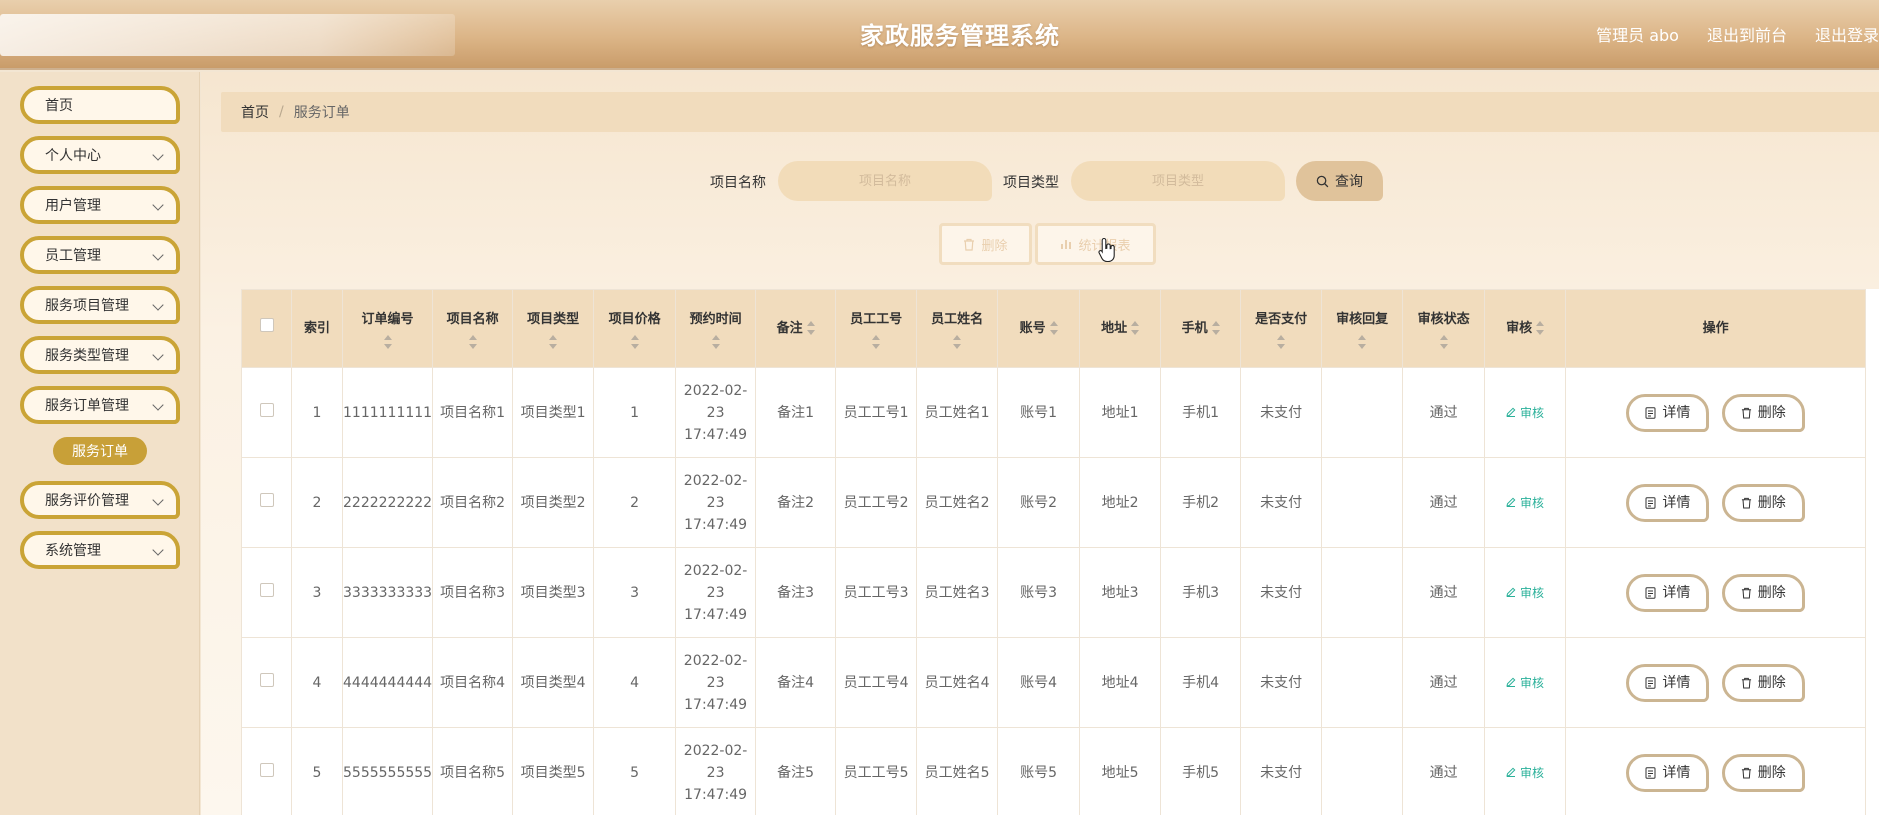 This screenshot has width=1879, height=815. Describe the element at coordinates (1511, 412) in the screenshot. I see `edit-icon` at that location.